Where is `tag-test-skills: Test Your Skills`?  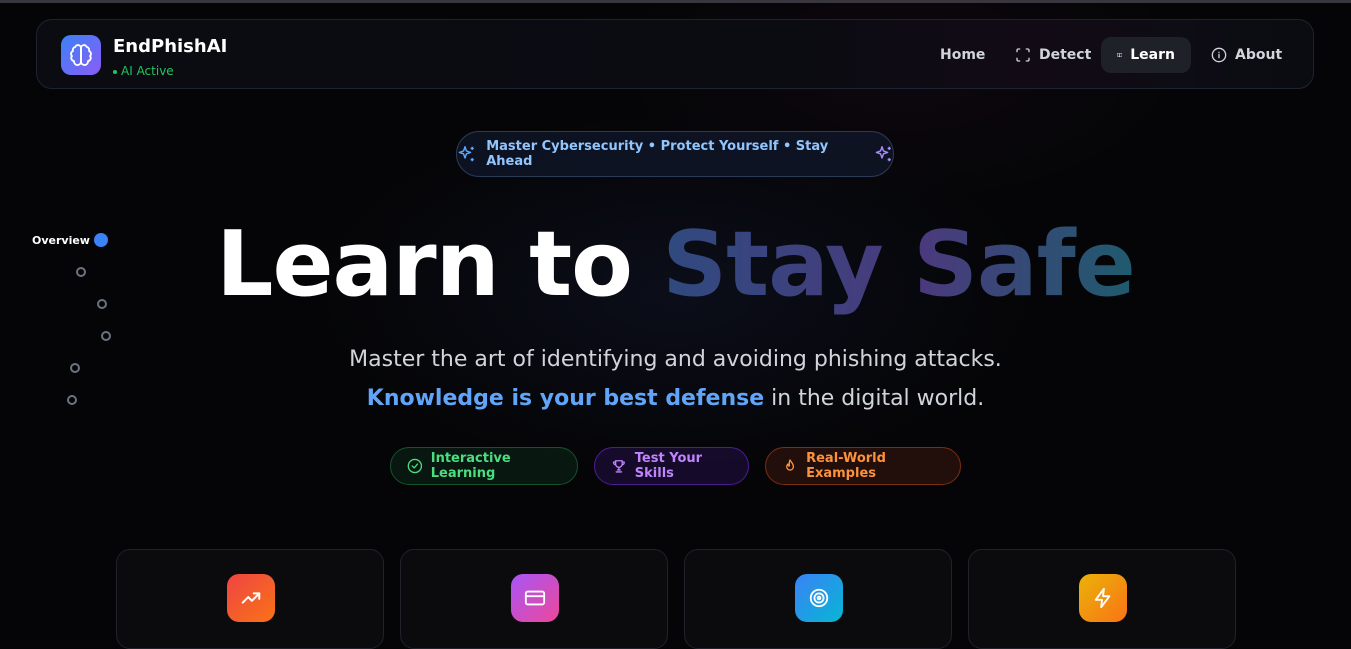
tag-test-skills: Test Your Skills is located at coordinates (671, 466).